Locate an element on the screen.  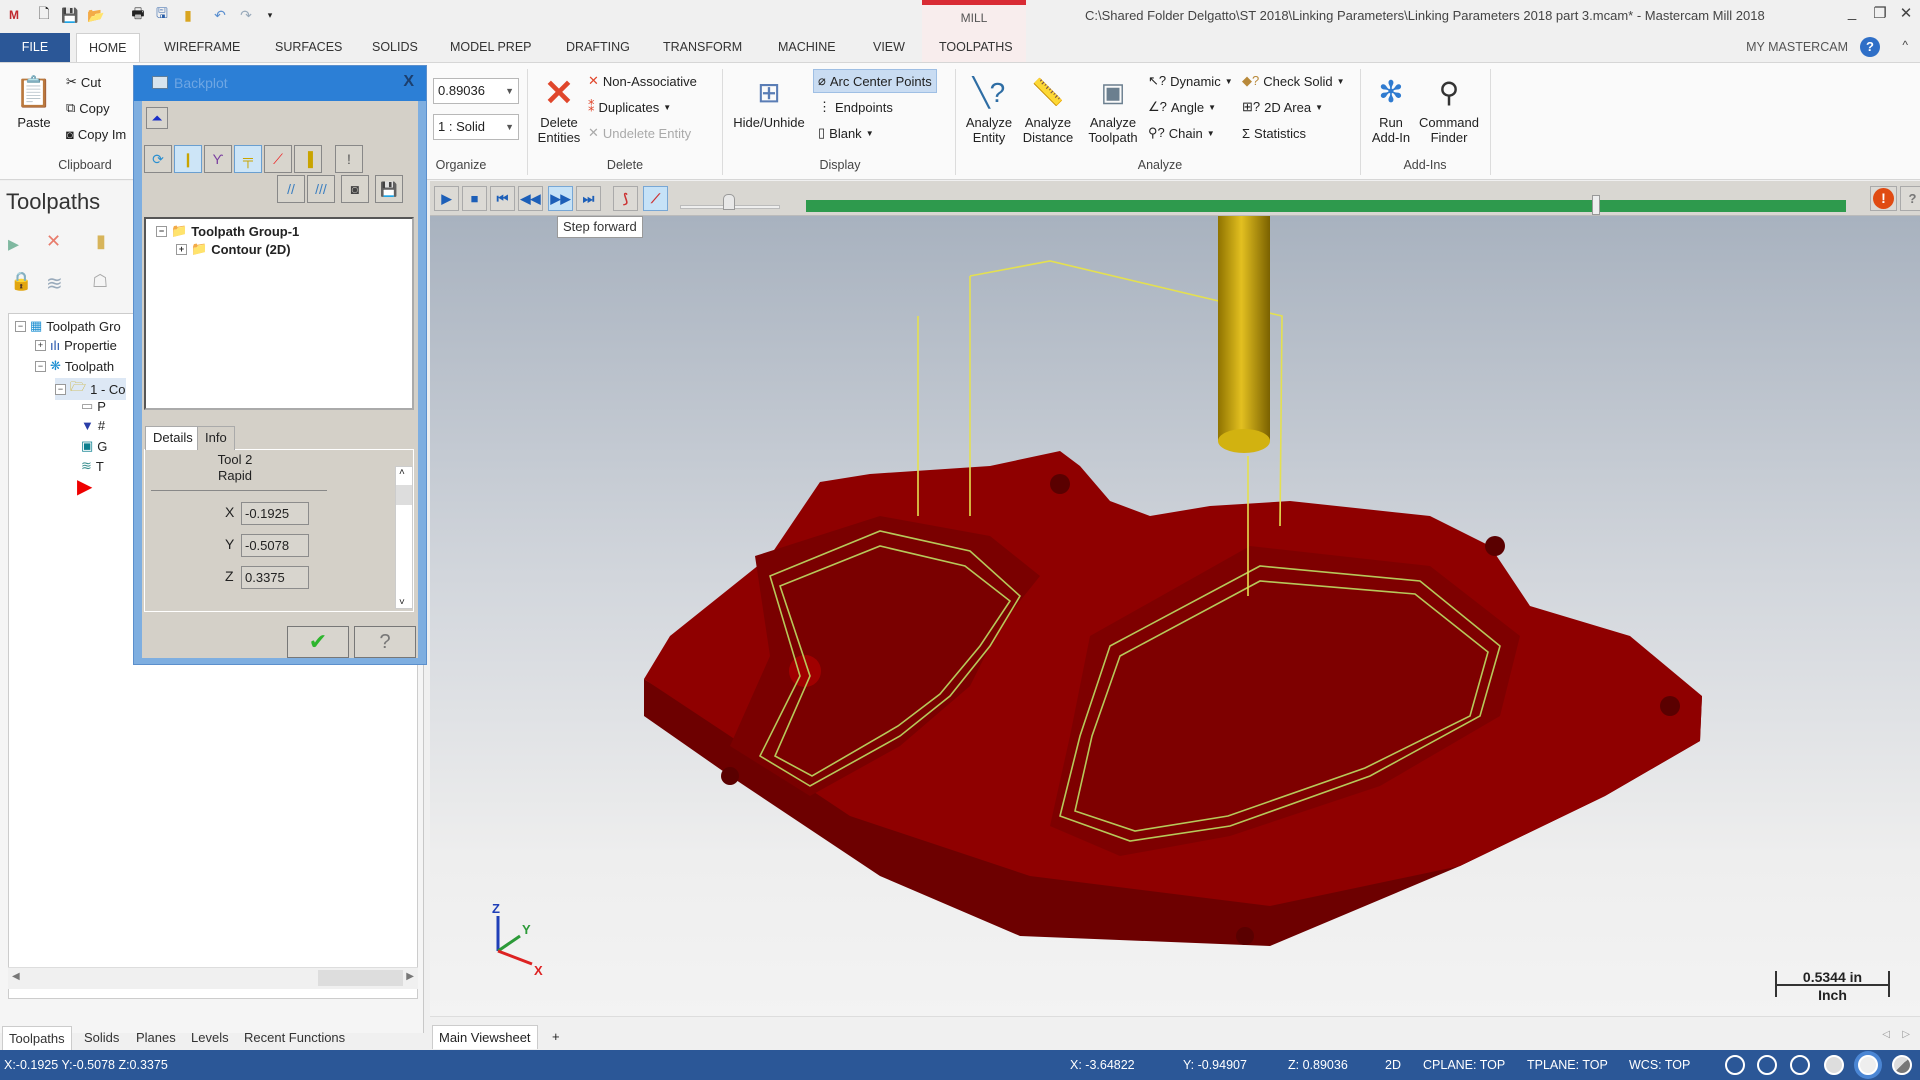
bottom-tab-toolpaths: Toolpaths is located at coordinates (37, 1038).